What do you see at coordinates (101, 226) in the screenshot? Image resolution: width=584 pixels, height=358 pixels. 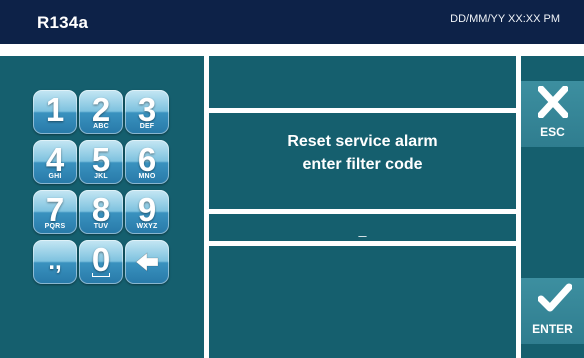 I see `key-letters: TUV` at bounding box center [101, 226].